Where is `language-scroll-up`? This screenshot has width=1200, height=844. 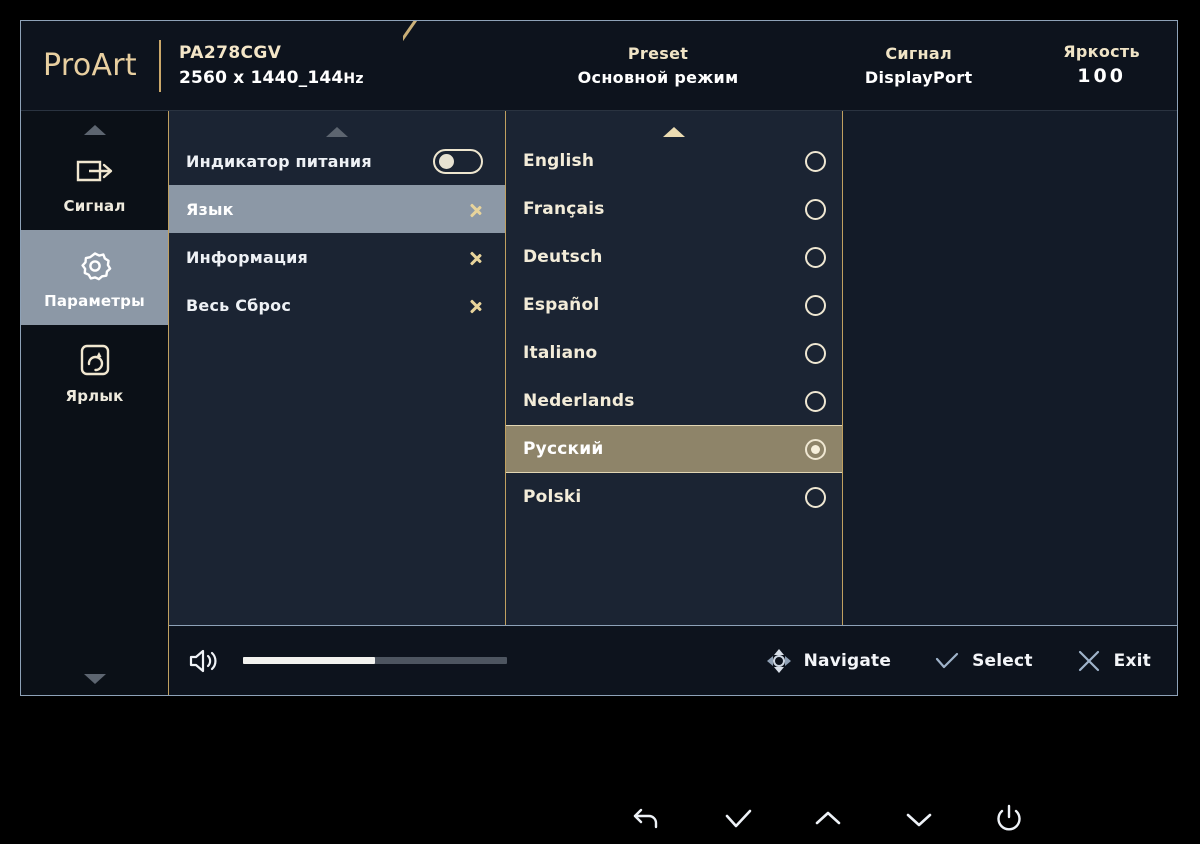
language-scroll-up is located at coordinates (674, 124).